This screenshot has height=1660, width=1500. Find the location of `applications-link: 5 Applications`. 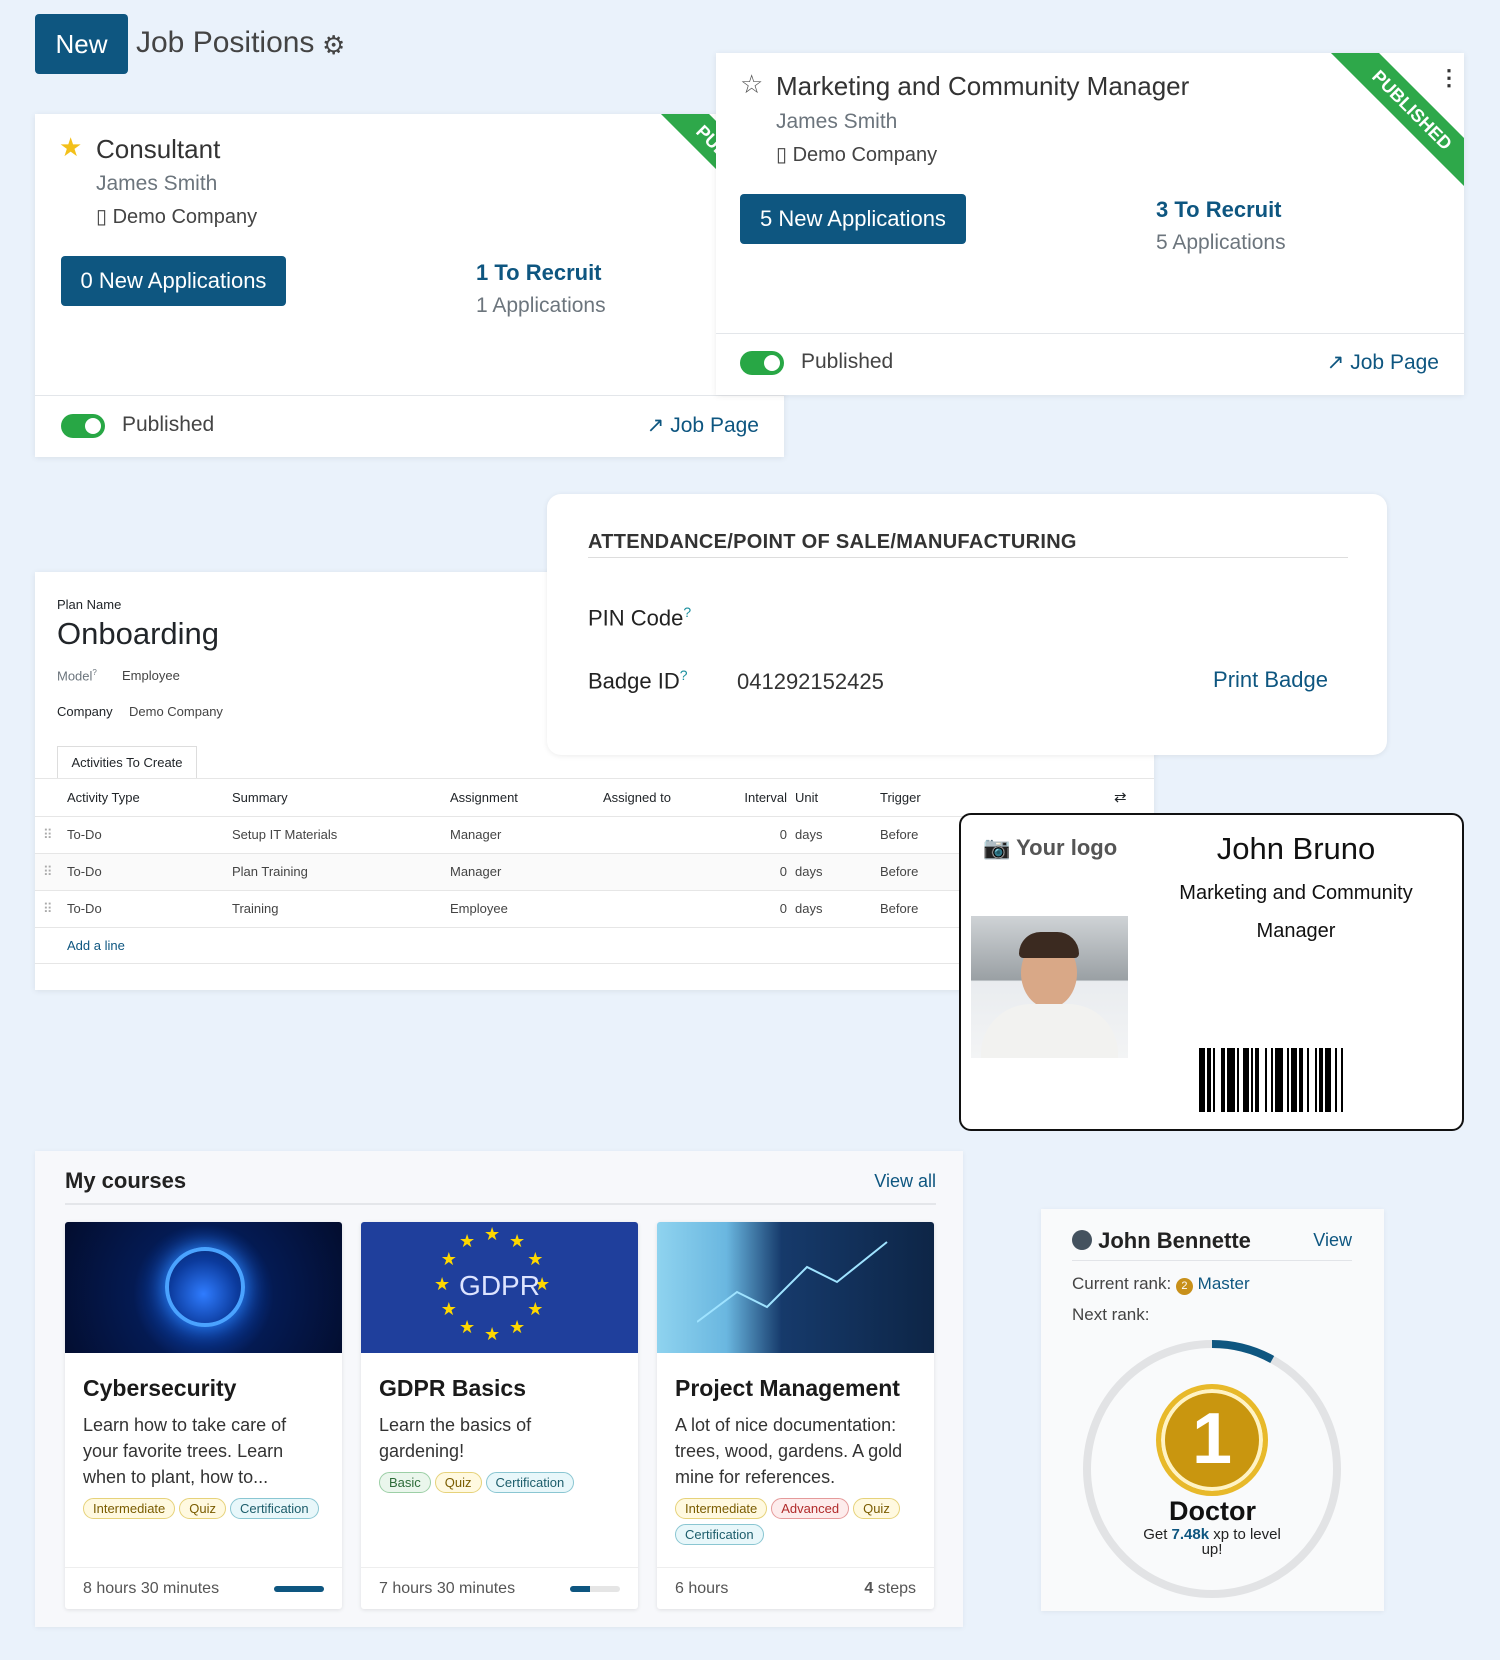

applications-link: 5 Applications is located at coordinates (1221, 243).